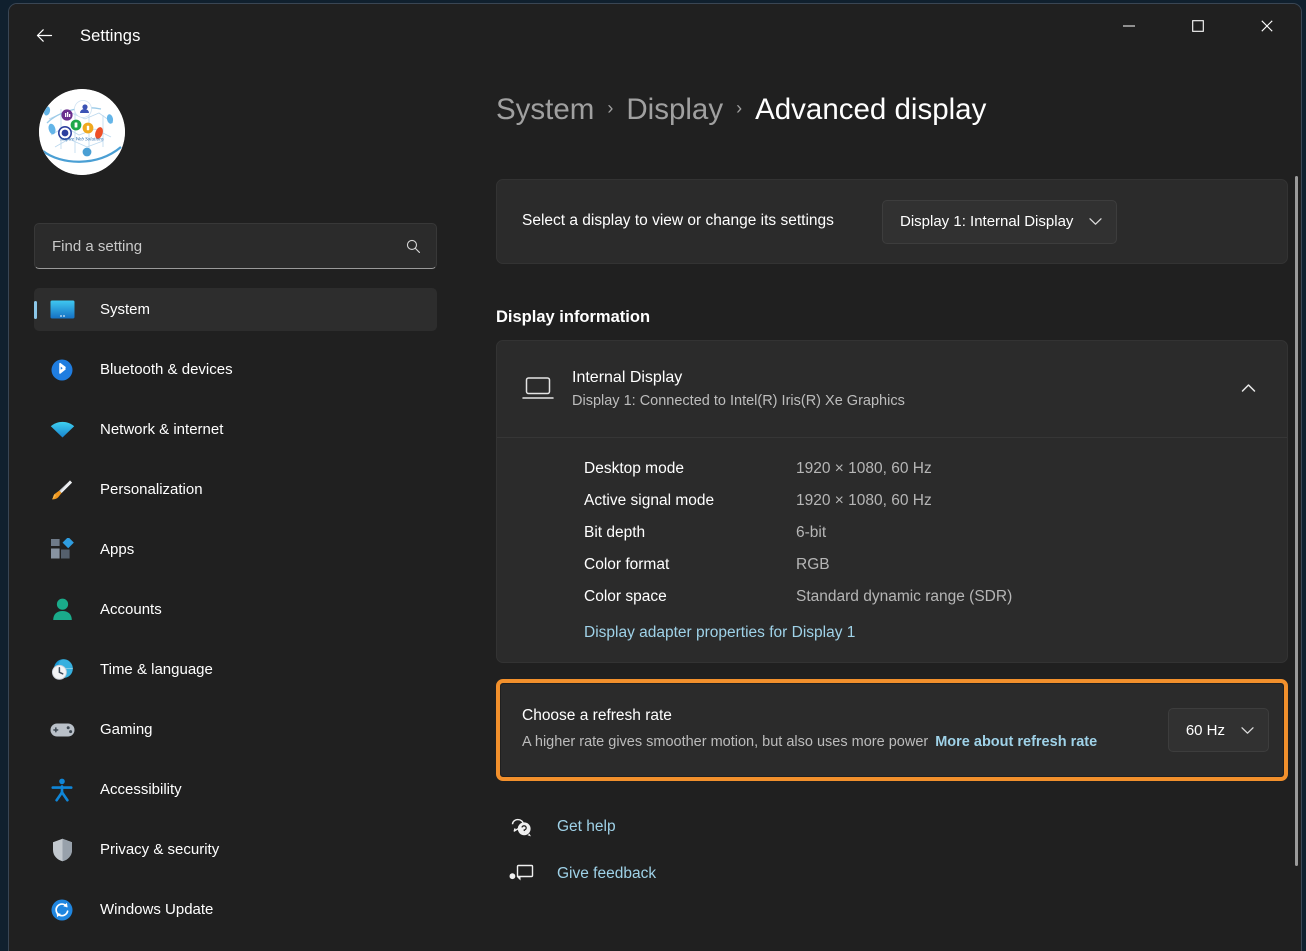 The image size is (1306, 951). What do you see at coordinates (898, 874) in the screenshot?
I see `give-feedback-link: Give feedback` at bounding box center [898, 874].